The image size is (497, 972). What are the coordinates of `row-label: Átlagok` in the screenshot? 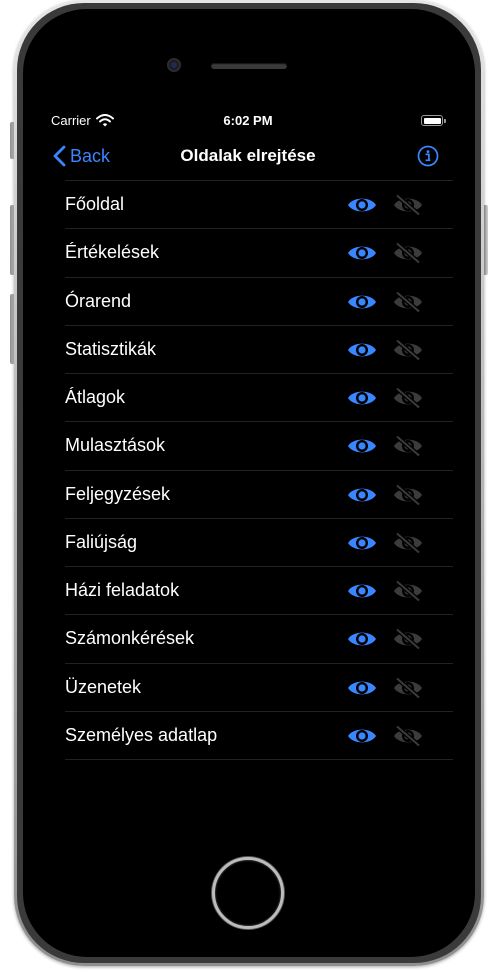 It's located at (95, 397).